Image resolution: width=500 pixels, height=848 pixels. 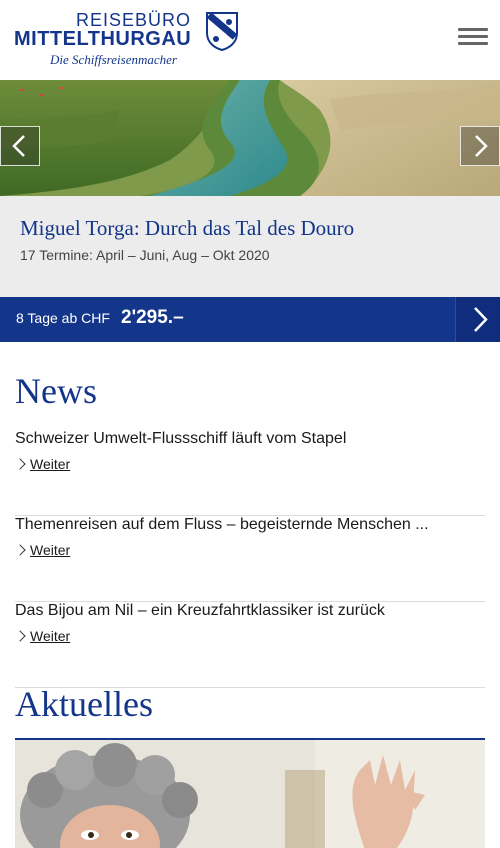 I want to click on price-amount: 2'295.–, so click(x=152, y=317).